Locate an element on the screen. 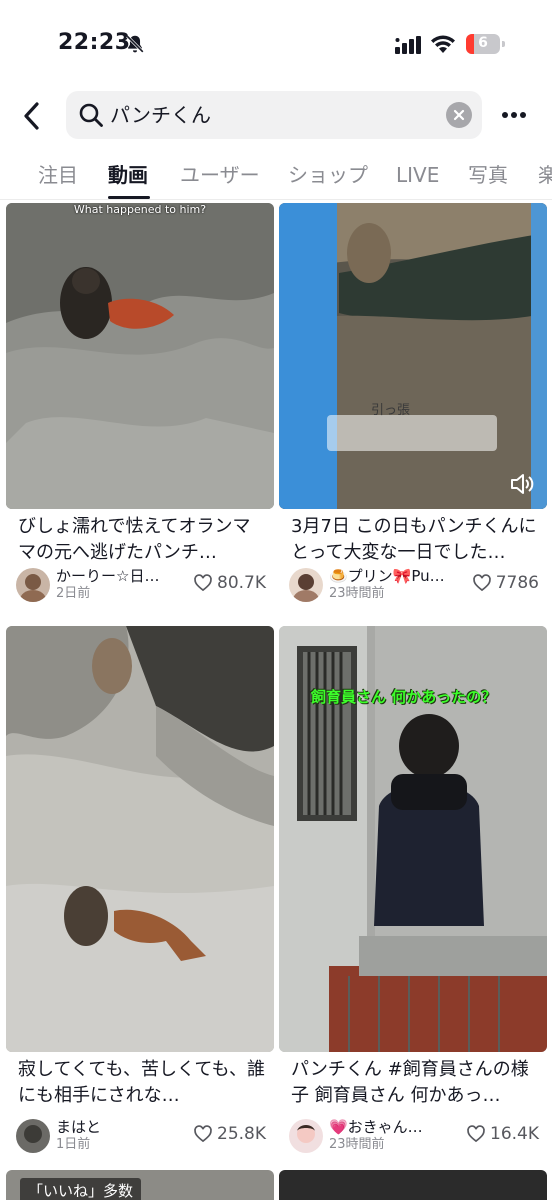  overlay-caption: 引っ張 is located at coordinates (391, 410).